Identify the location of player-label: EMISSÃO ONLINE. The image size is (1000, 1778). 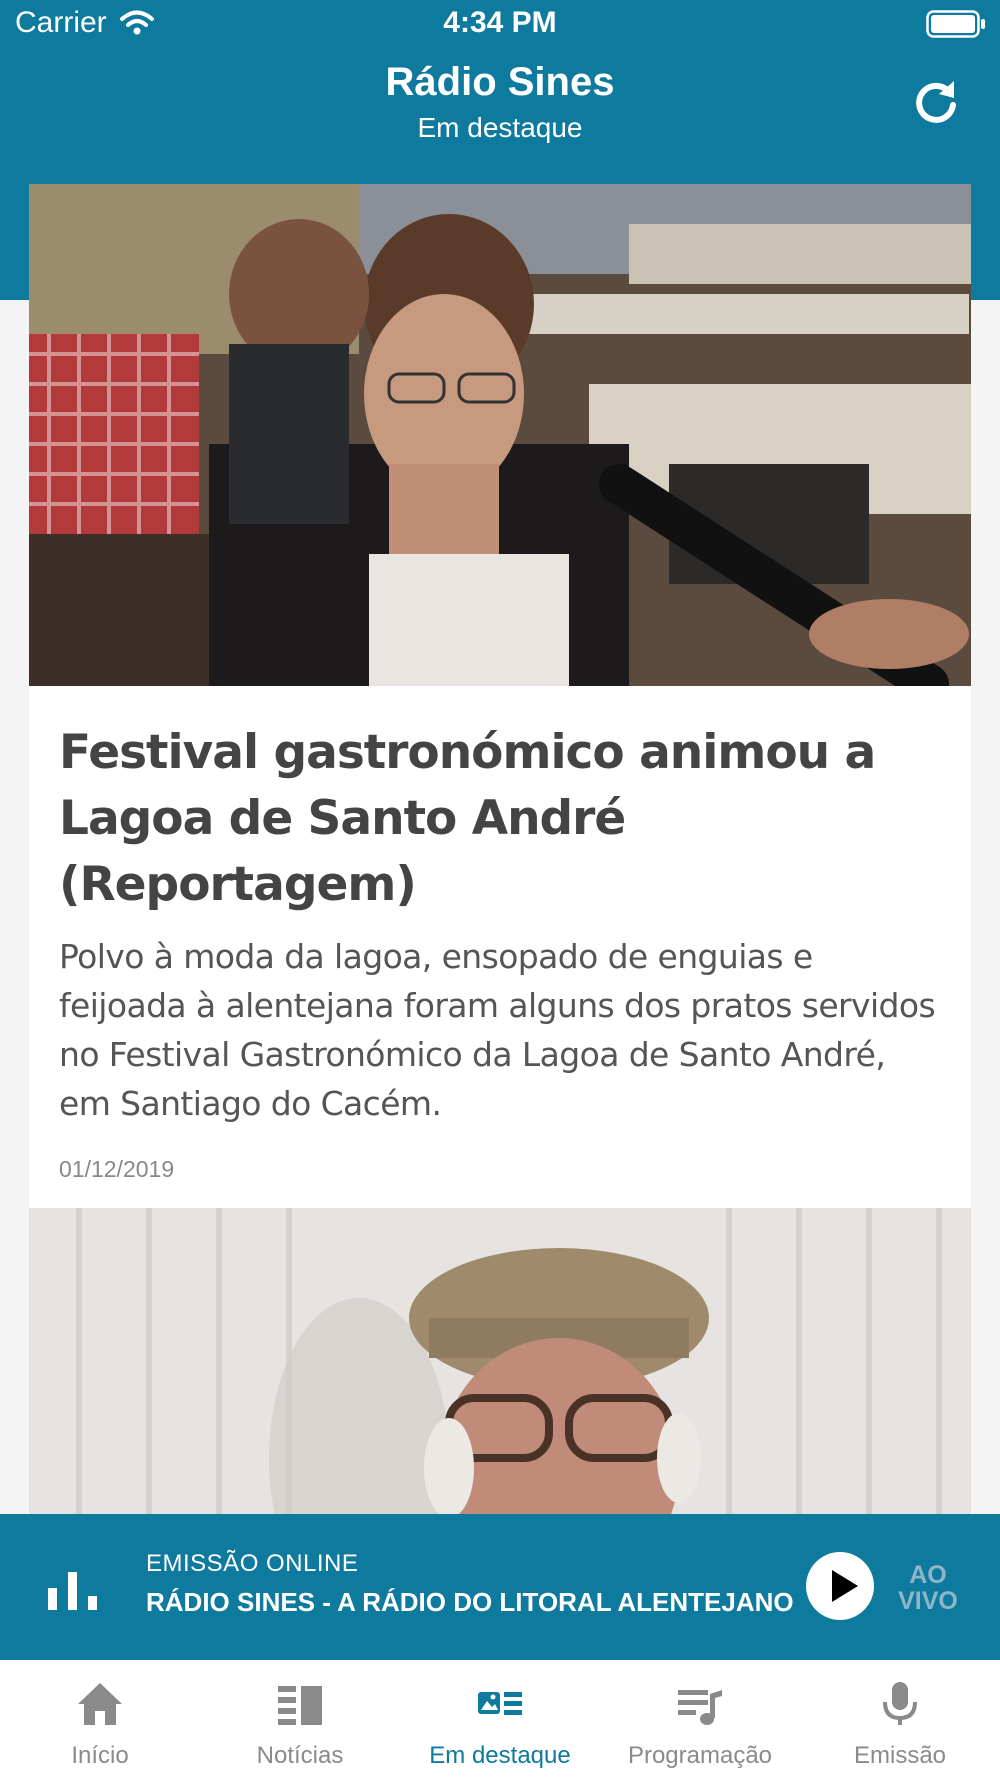
(252, 1563).